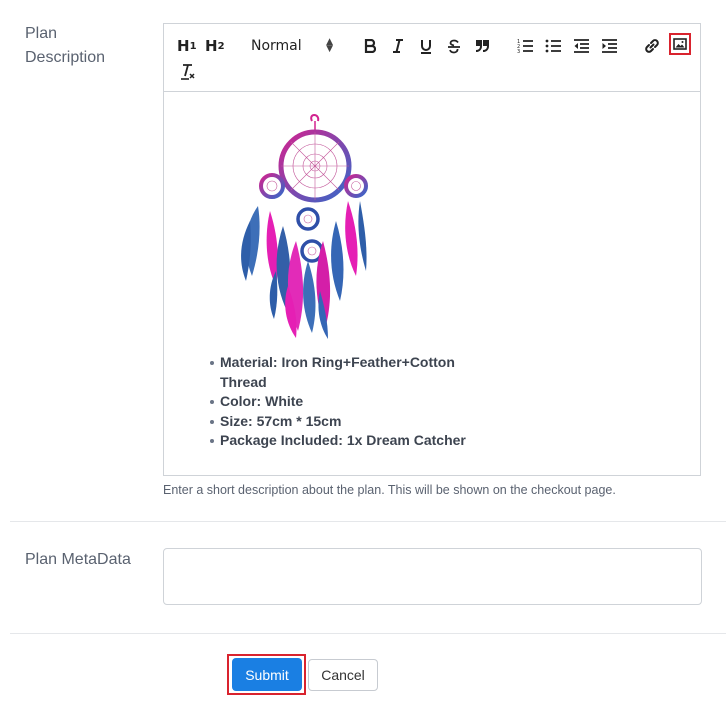 The height and width of the screenshot is (716, 726). What do you see at coordinates (518, 51) in the screenshot?
I see `svg-text: 3` at bounding box center [518, 51].